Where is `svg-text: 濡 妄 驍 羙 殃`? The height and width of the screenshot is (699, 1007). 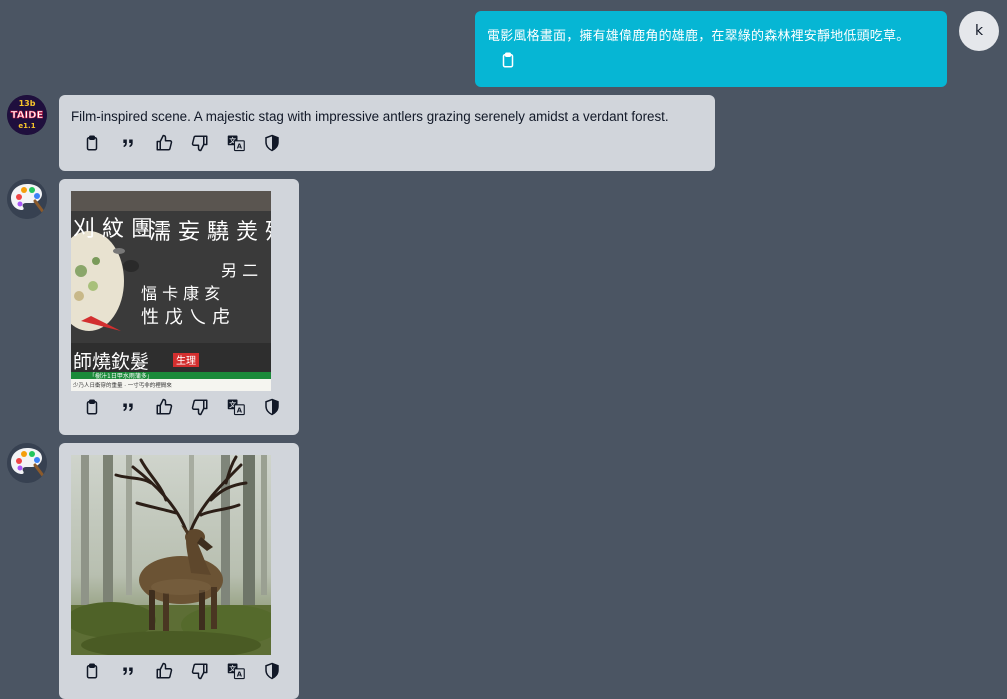 svg-text: 濡 妄 驍 羙 殃 is located at coordinates (210, 232).